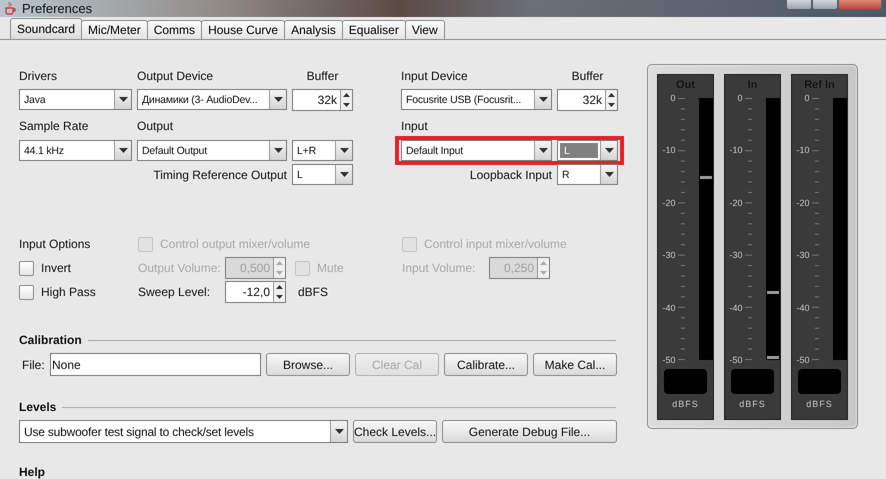 This screenshot has height=479, width=886. What do you see at coordinates (50, 340) in the screenshot?
I see `section-title: Calibration` at bounding box center [50, 340].